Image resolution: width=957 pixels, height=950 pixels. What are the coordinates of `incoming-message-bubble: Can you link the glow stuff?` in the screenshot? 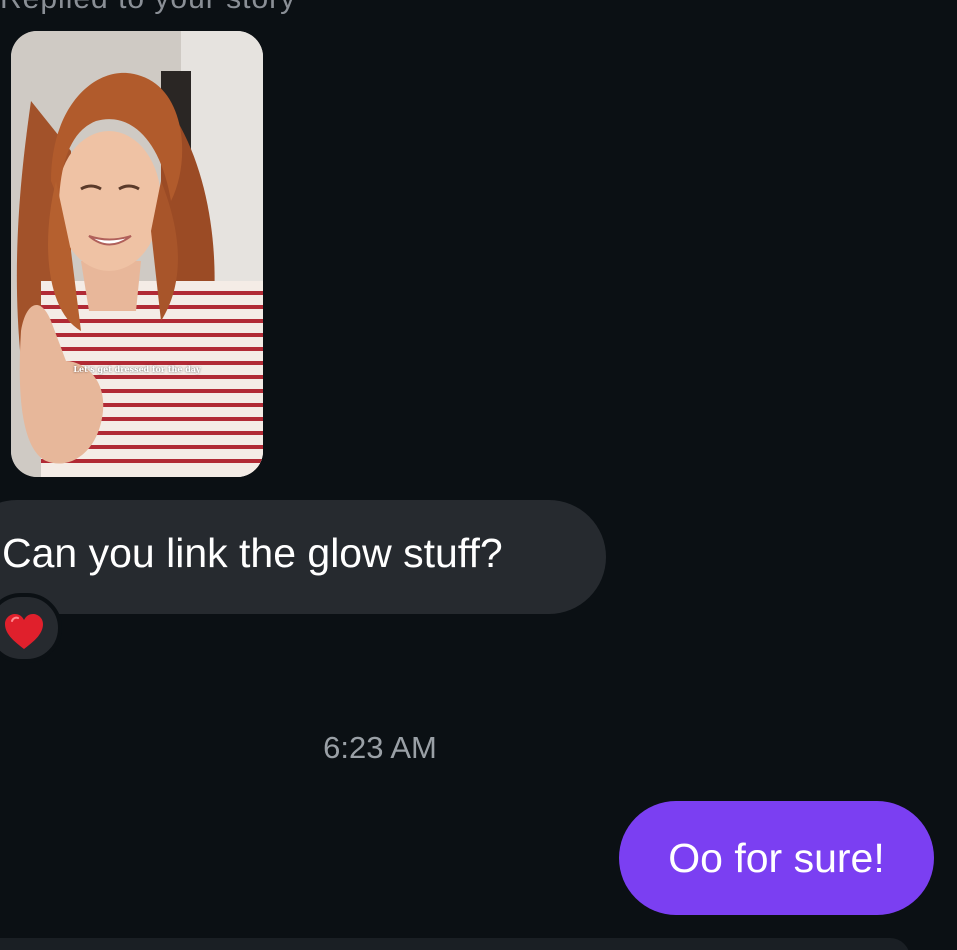 It's located at (303, 557).